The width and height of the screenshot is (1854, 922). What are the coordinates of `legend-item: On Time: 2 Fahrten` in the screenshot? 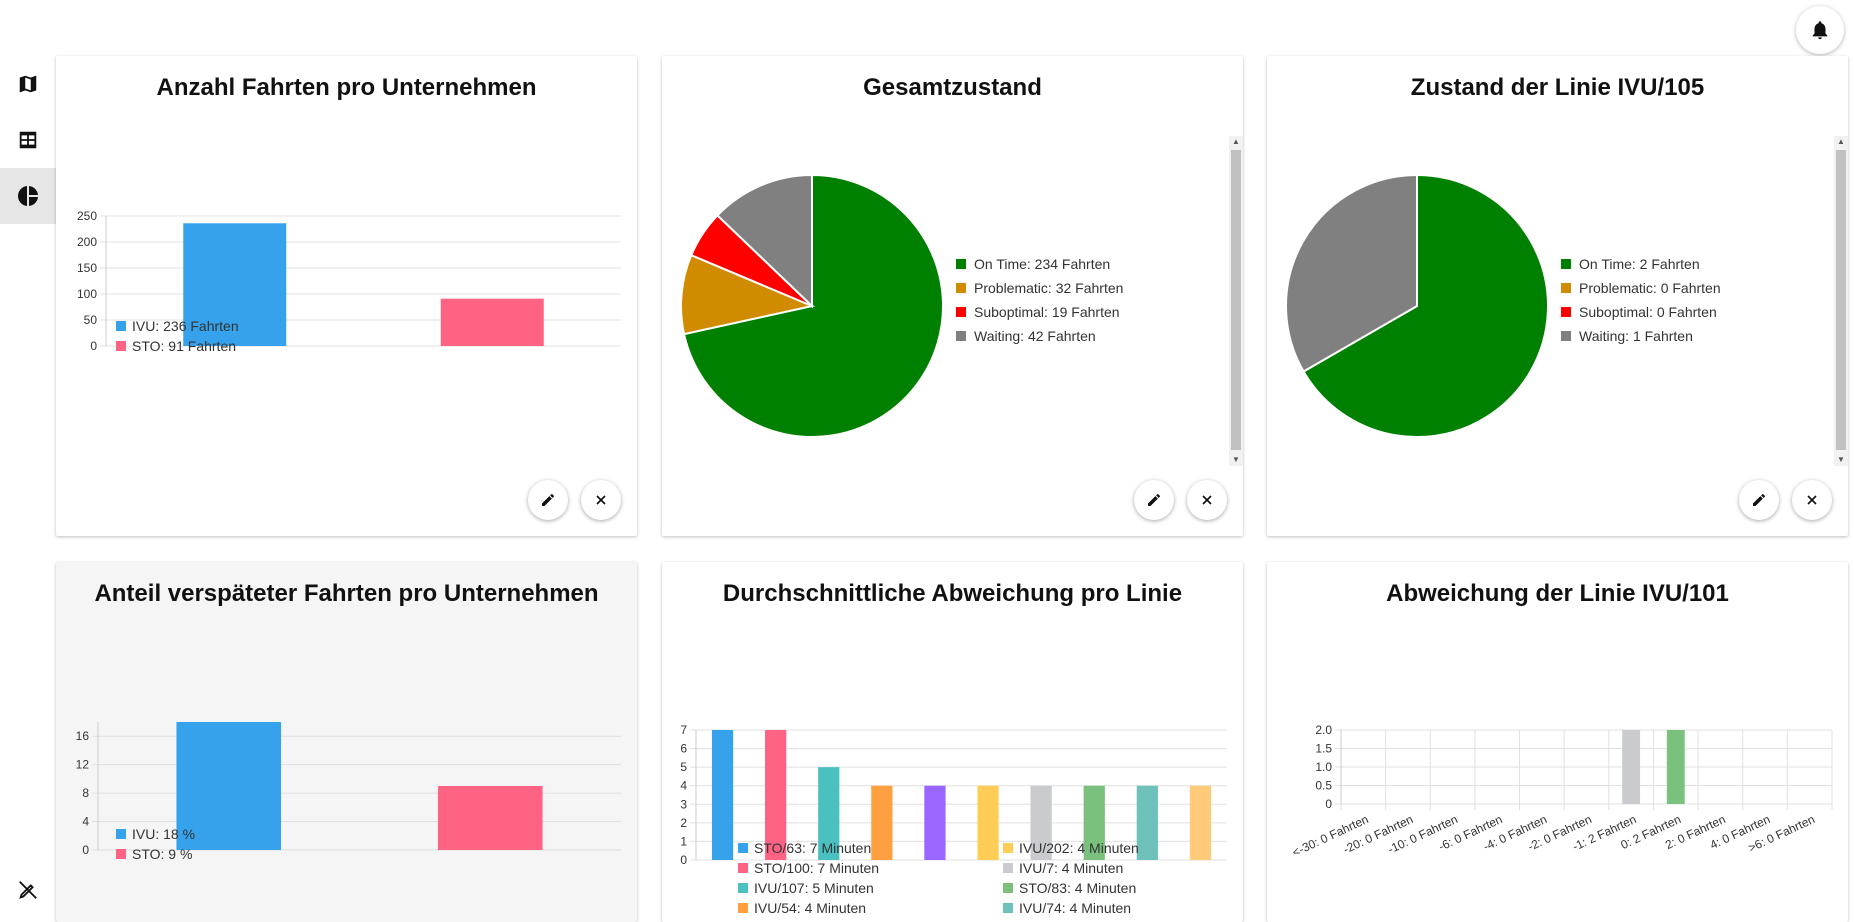 It's located at (1641, 264).